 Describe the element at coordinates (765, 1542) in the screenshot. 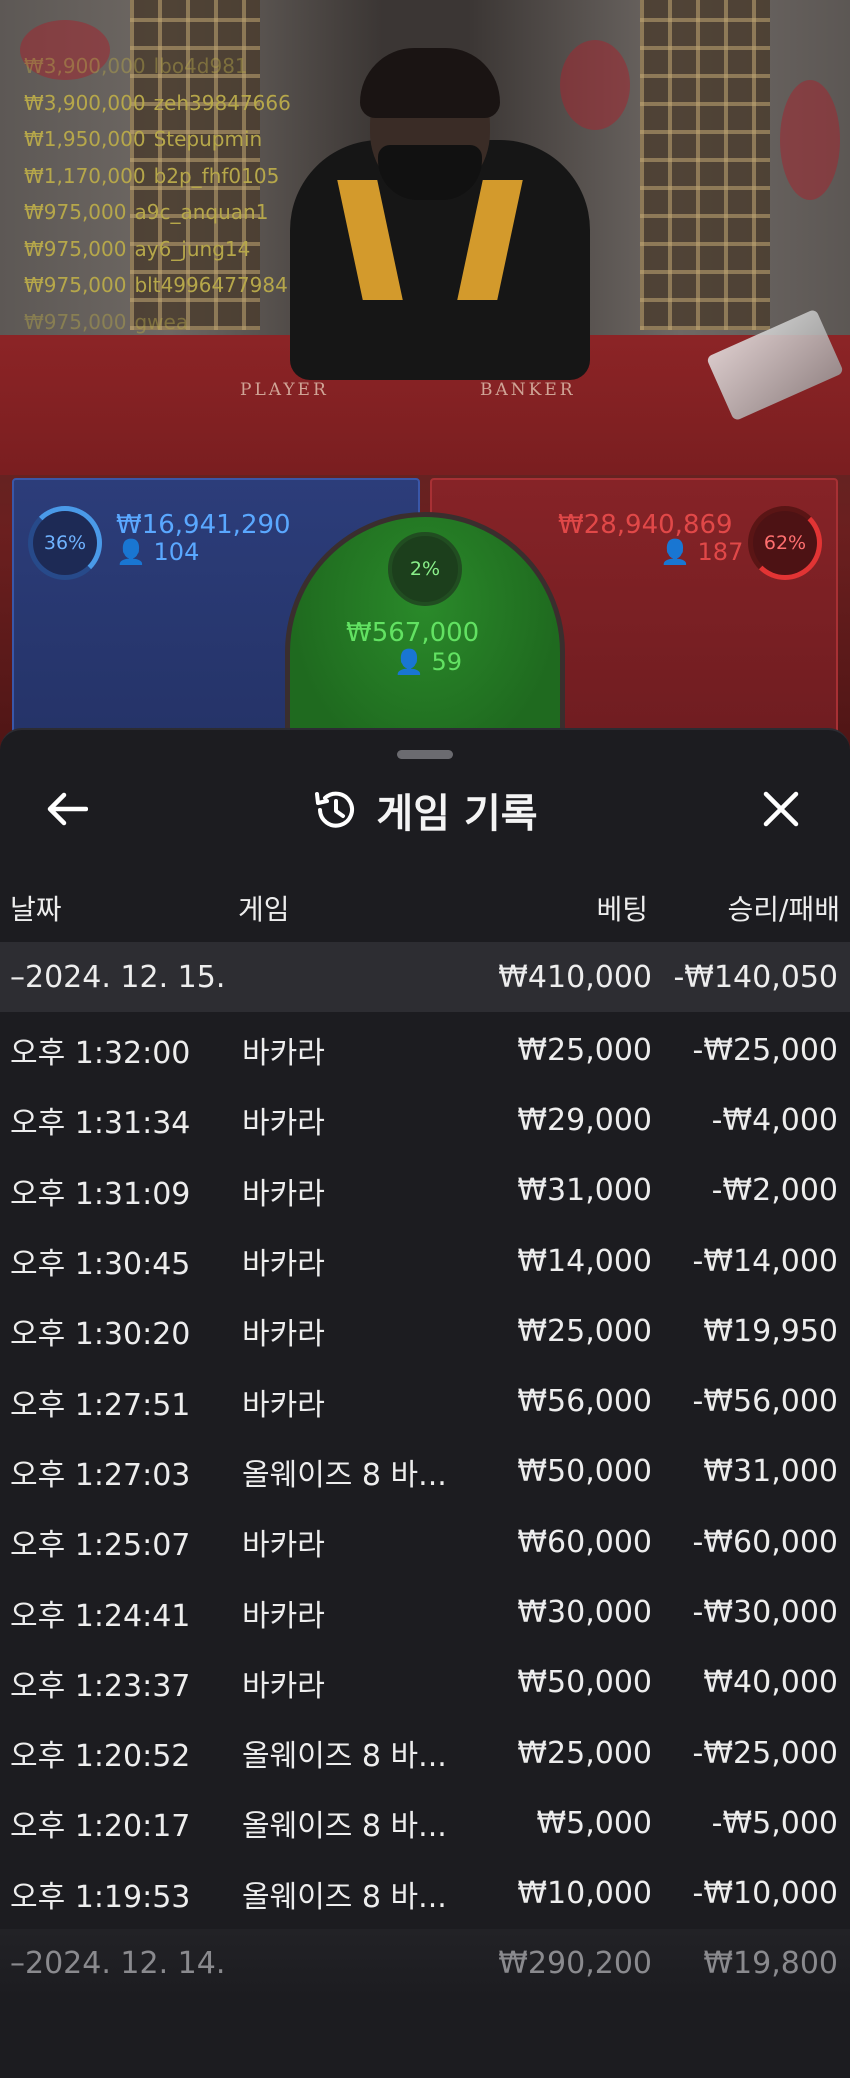

I see `row-result: -₩60,000` at that location.